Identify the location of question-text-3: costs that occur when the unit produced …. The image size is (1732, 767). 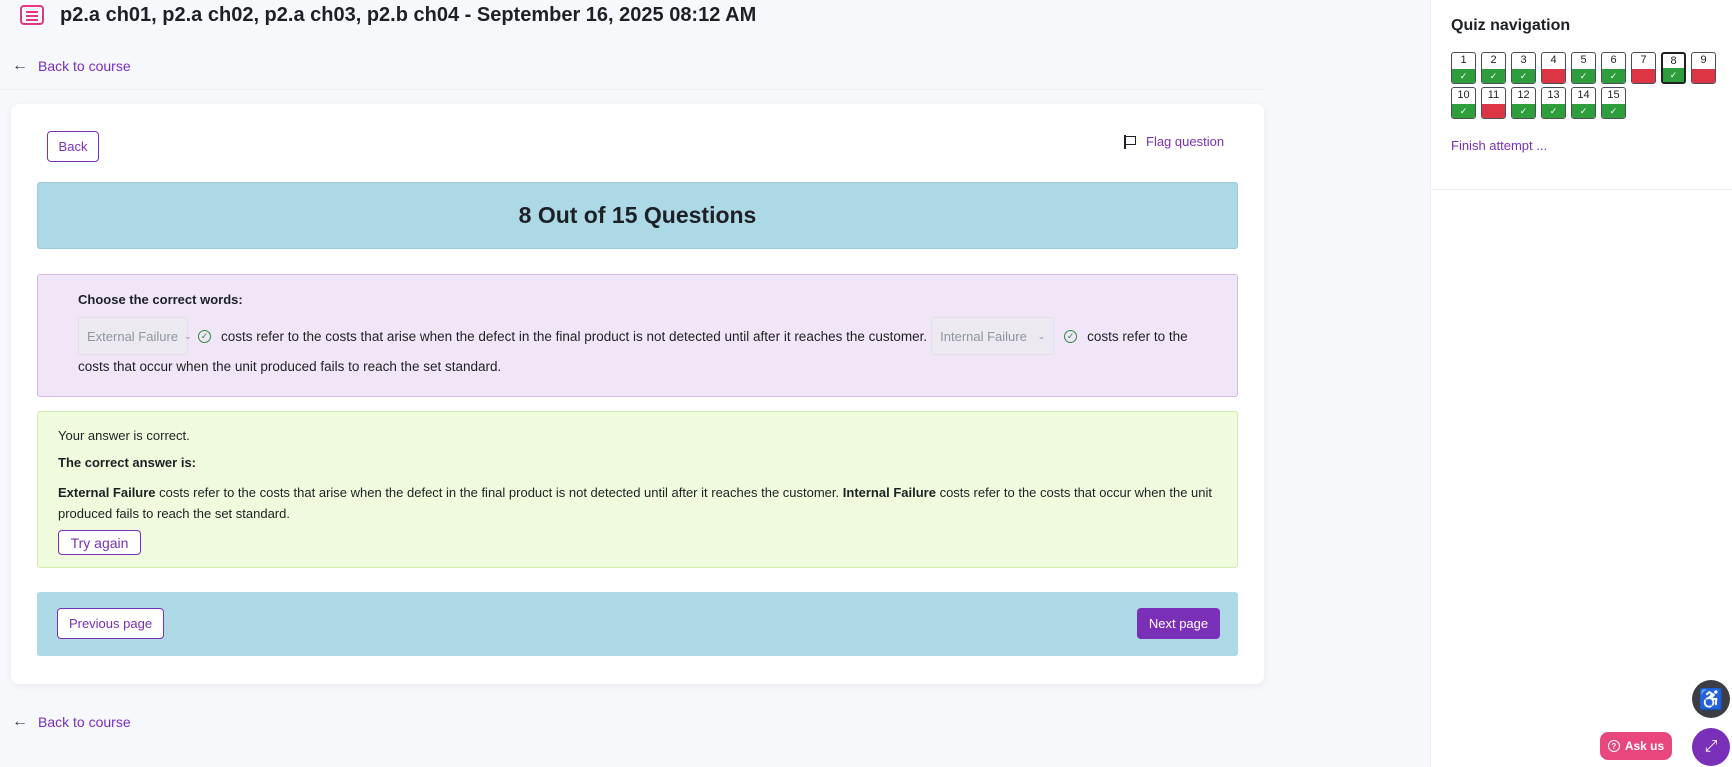
(290, 366).